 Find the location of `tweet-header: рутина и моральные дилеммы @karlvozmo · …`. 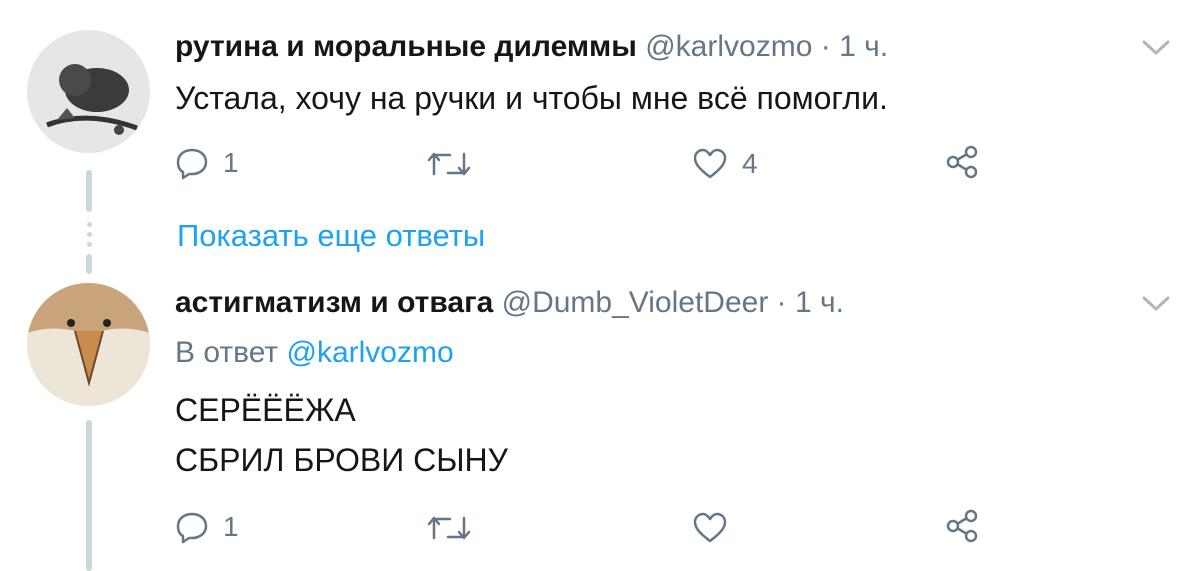

tweet-header: рутина и моральные дилеммы @karlvozmo · … is located at coordinates (531, 47).